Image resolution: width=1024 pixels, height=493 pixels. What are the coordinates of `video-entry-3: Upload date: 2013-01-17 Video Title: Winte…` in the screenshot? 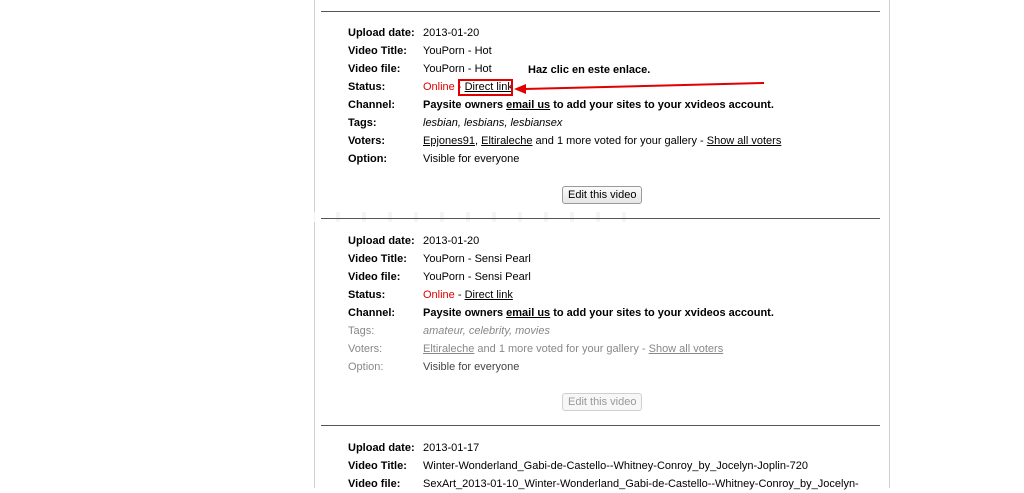 It's located at (618, 466).